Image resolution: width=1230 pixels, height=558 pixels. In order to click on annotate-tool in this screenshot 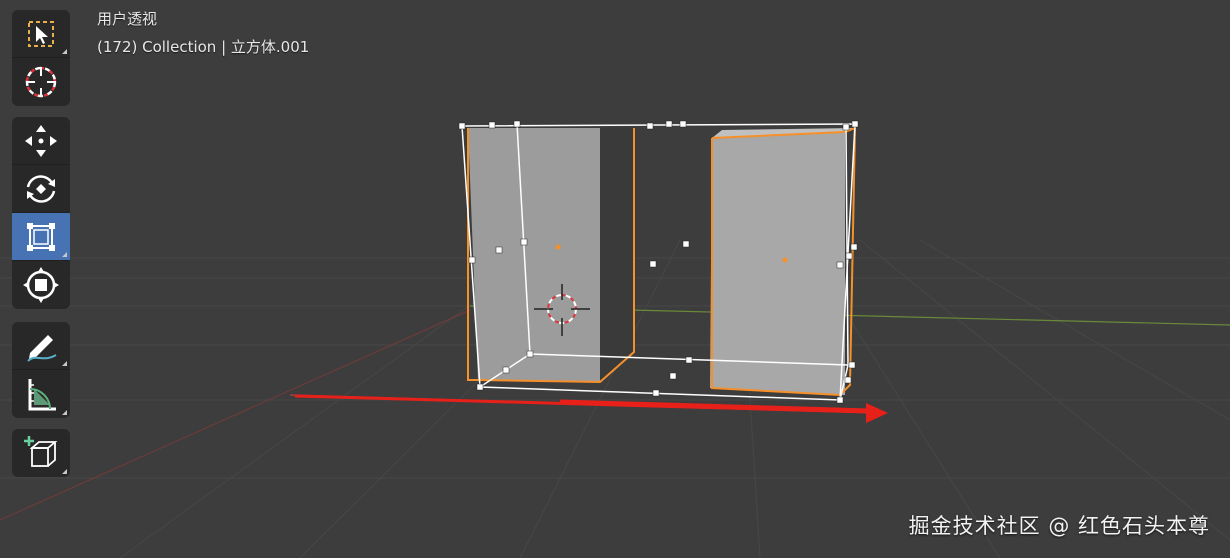, I will do `click(41, 346)`.